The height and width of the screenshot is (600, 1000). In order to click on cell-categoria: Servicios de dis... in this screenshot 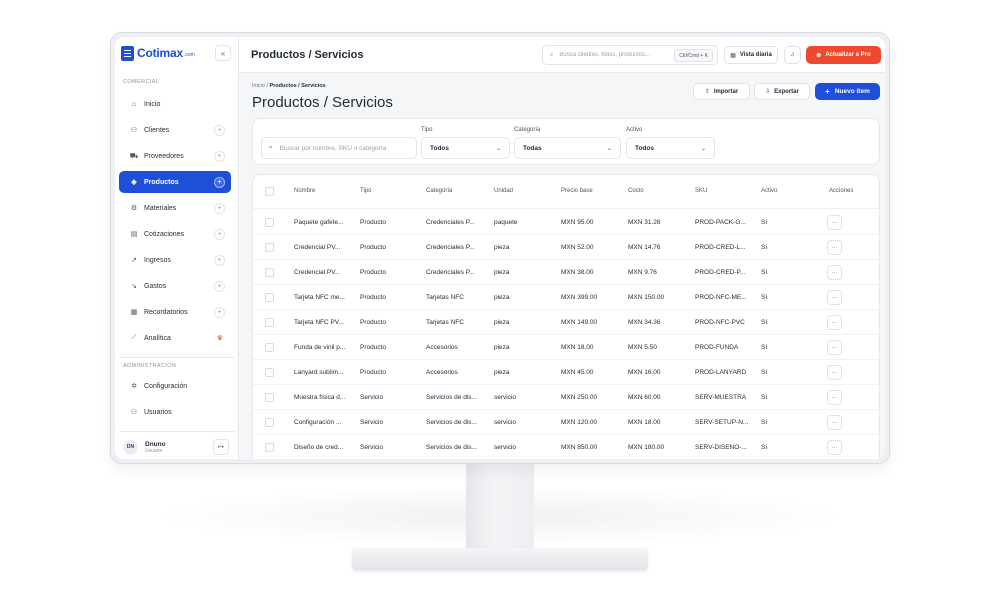, I will do `click(451, 397)`.